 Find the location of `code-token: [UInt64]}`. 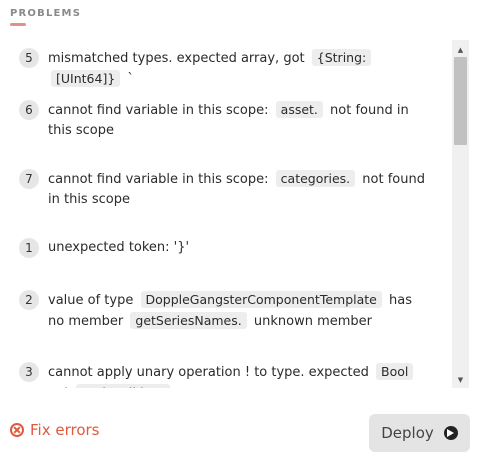

code-token: [UInt64]} is located at coordinates (86, 78).